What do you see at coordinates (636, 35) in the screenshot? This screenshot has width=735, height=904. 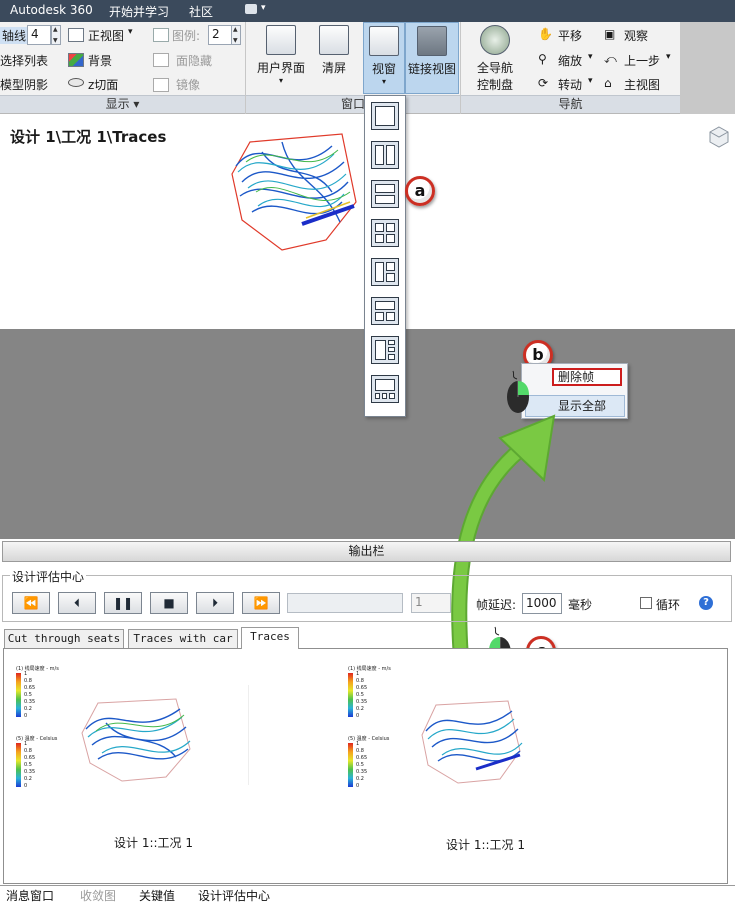 I see `observe-button: 观察` at bounding box center [636, 35].